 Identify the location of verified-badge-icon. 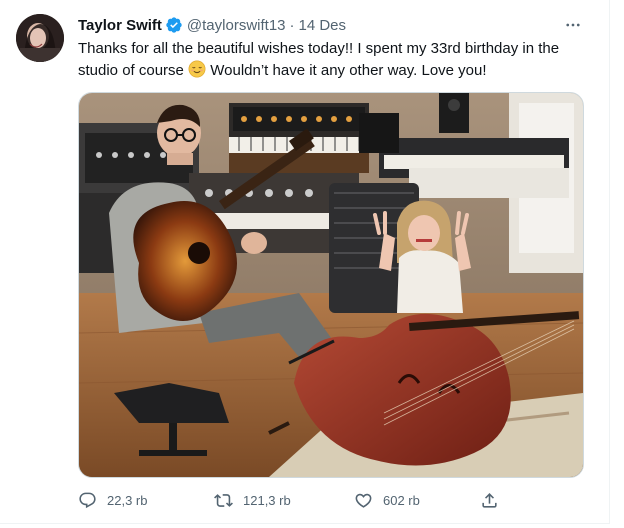
(174, 25).